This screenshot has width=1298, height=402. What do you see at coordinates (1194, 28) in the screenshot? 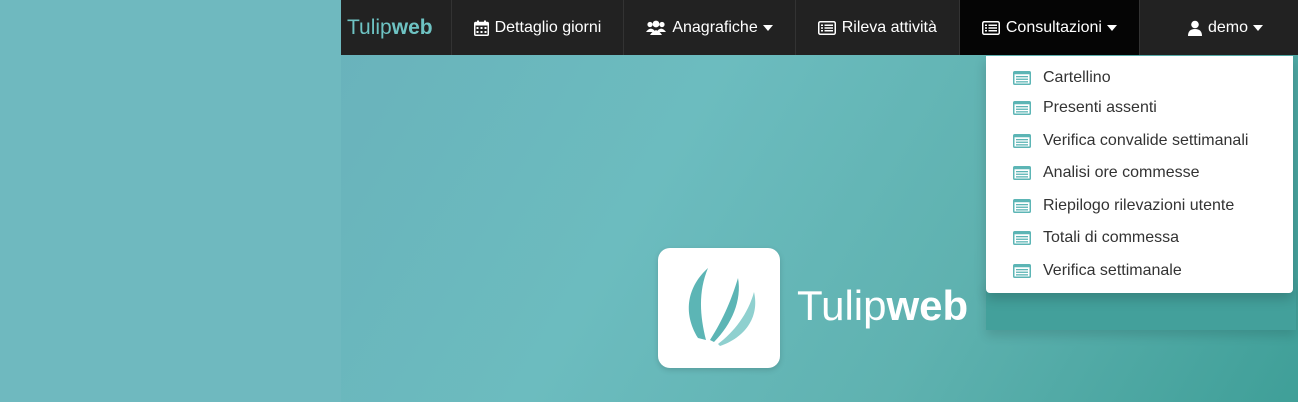
I see `user-icon` at bounding box center [1194, 28].